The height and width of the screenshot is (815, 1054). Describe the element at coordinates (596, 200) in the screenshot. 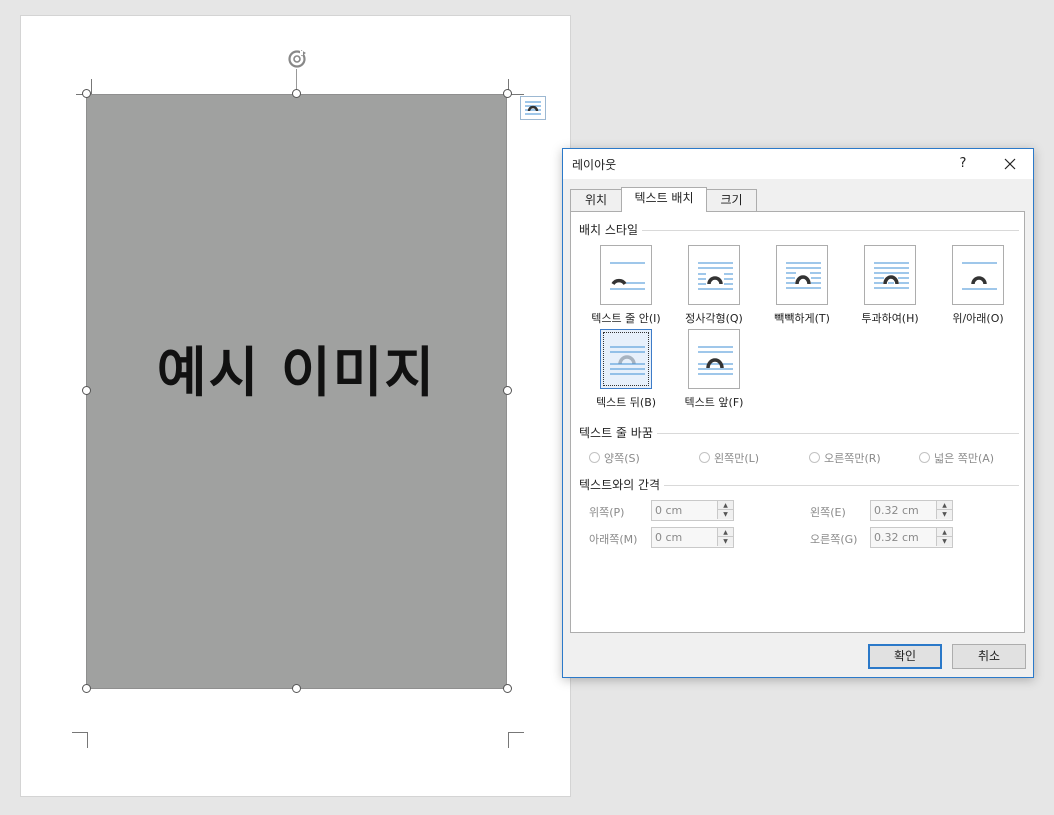

I see `tab-position: 위치` at that location.